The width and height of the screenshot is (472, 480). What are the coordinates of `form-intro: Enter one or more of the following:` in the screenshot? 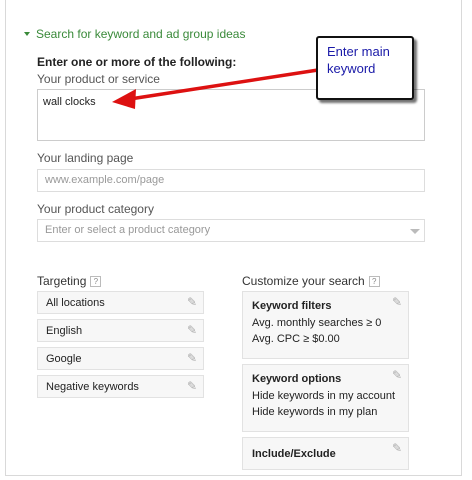 It's located at (137, 62).